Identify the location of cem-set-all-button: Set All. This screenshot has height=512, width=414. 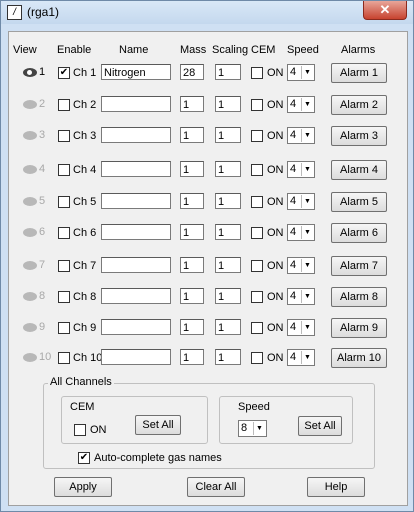
(158, 425).